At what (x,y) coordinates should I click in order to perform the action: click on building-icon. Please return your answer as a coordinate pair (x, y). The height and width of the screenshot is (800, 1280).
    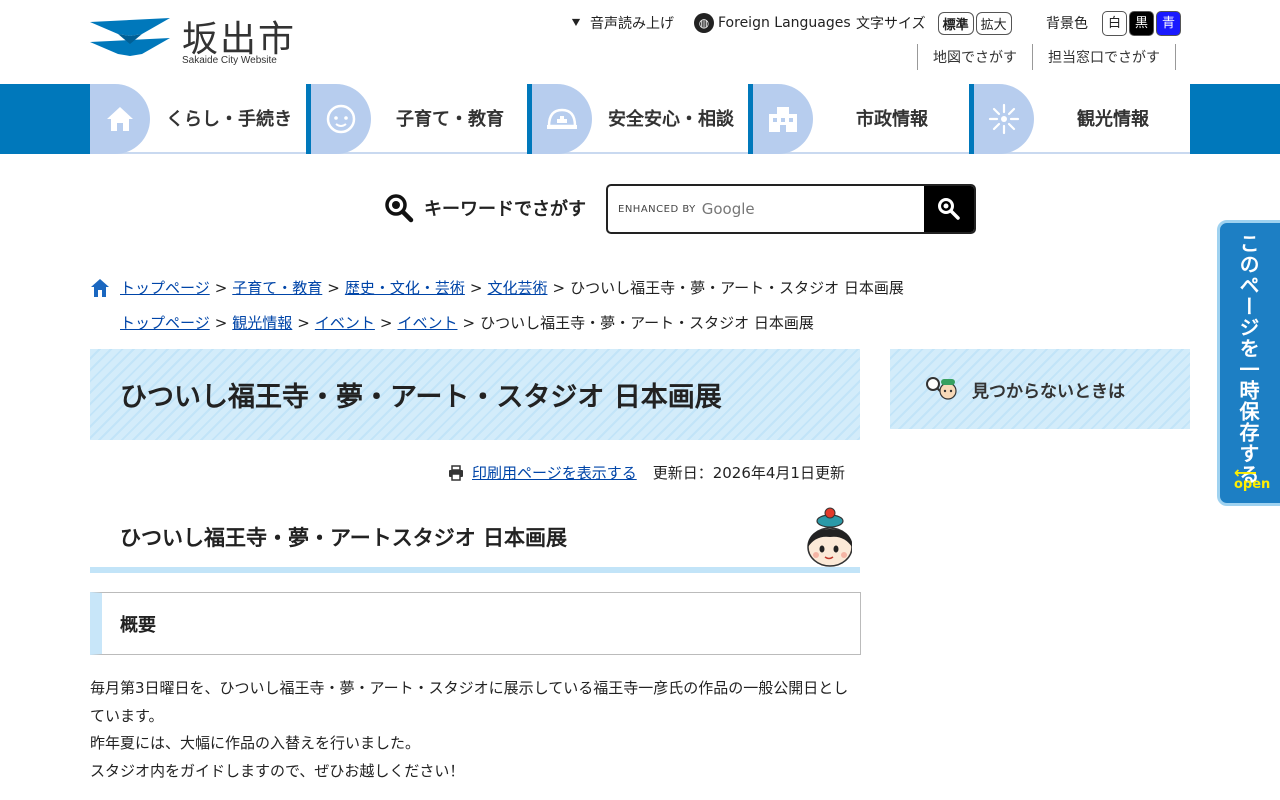
    Looking at the image, I should click on (783, 119).